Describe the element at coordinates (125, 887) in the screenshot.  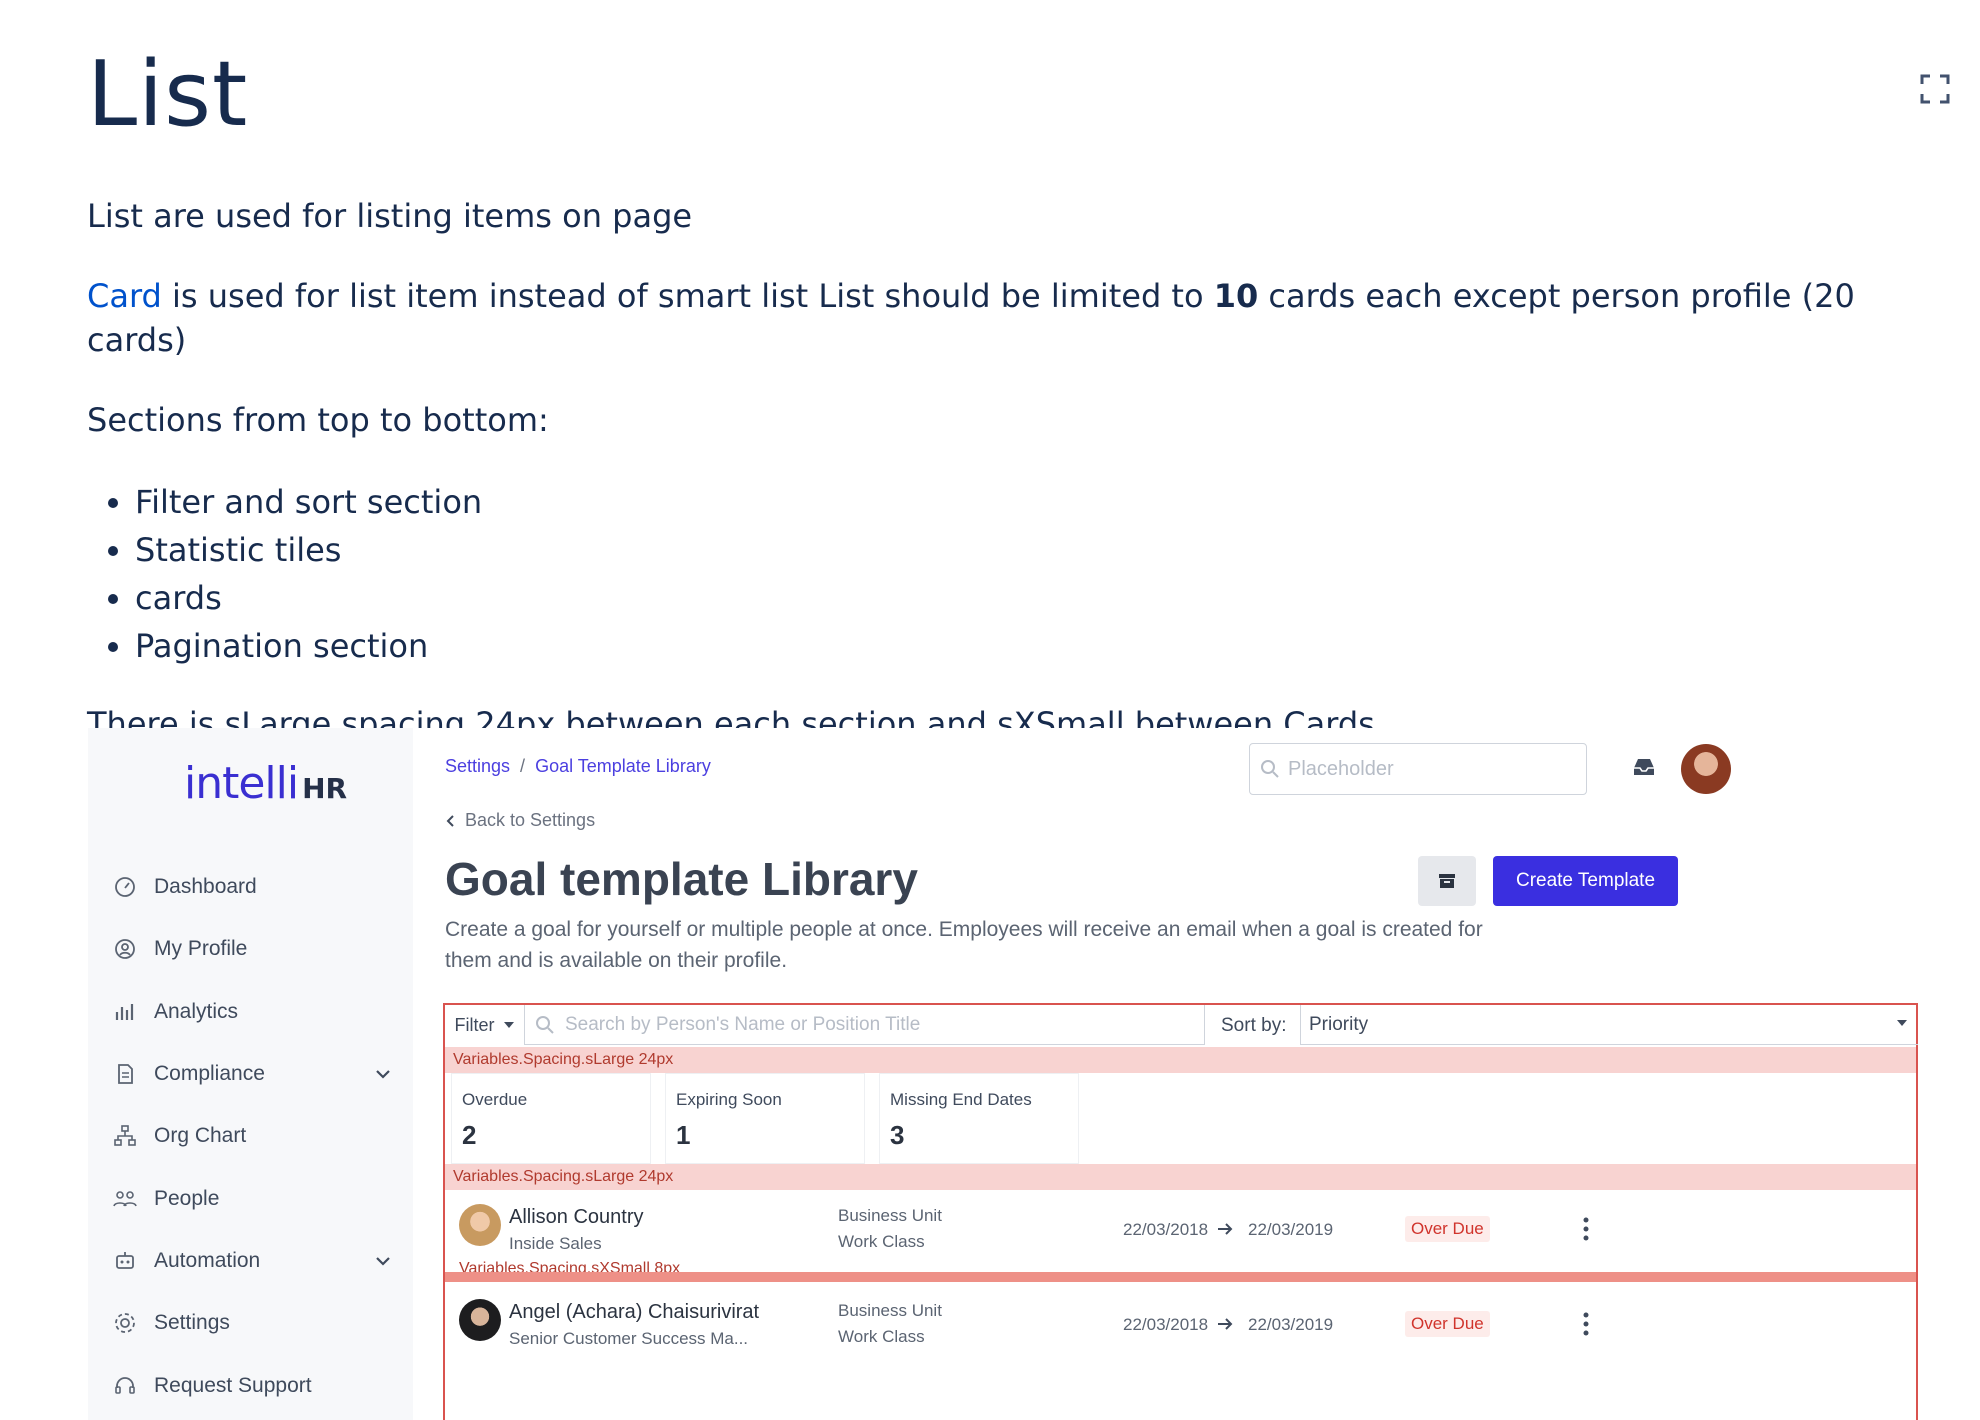
I see `gauge-icon` at that location.